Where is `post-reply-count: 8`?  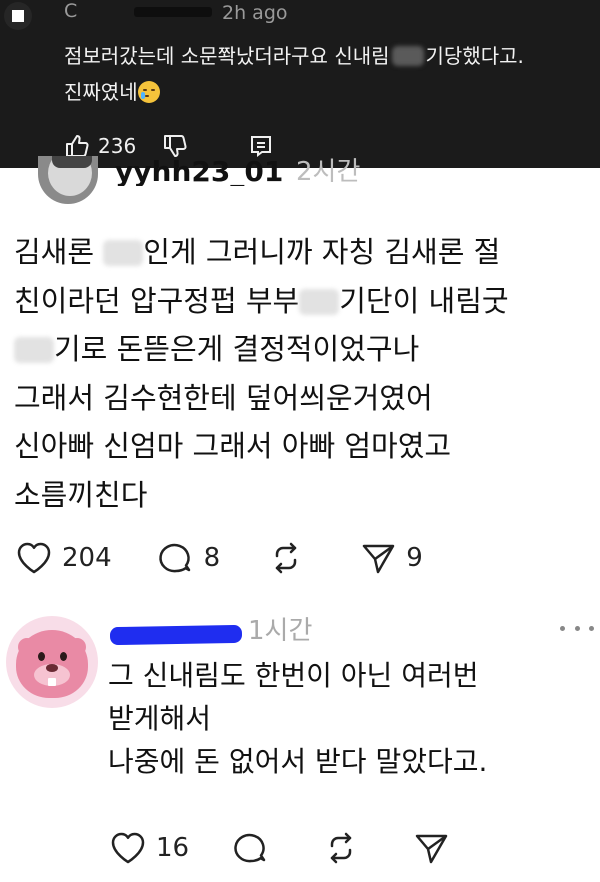 post-reply-count: 8 is located at coordinates (212, 558).